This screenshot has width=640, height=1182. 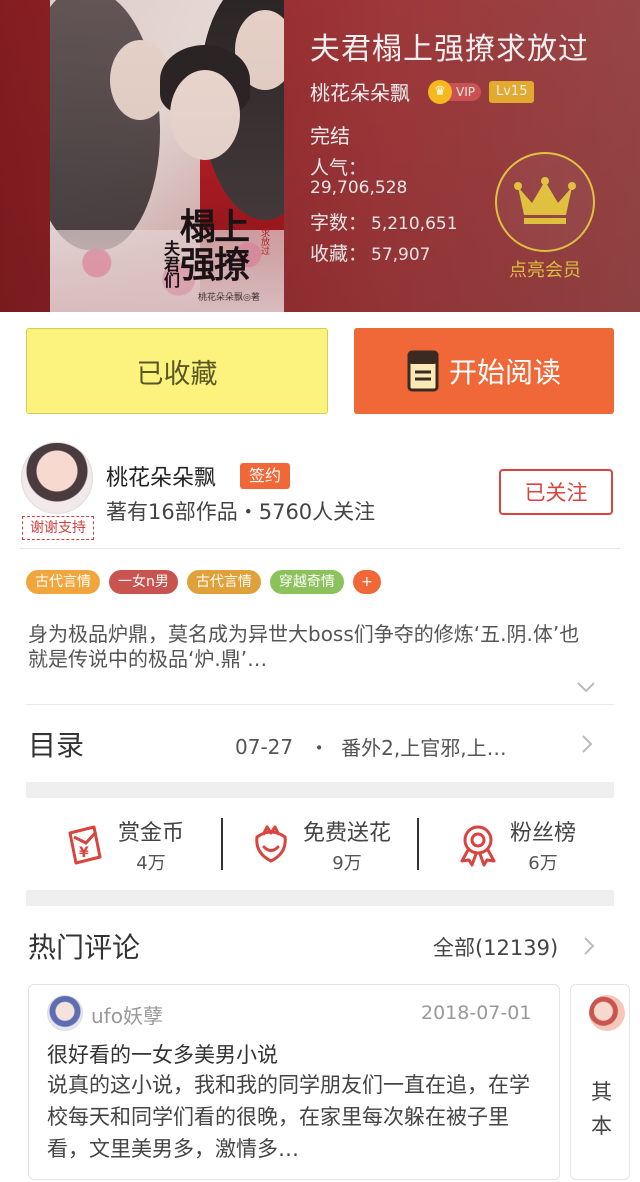 I want to click on author-stats: 著有16部作品・5760人关注, so click(x=241, y=512).